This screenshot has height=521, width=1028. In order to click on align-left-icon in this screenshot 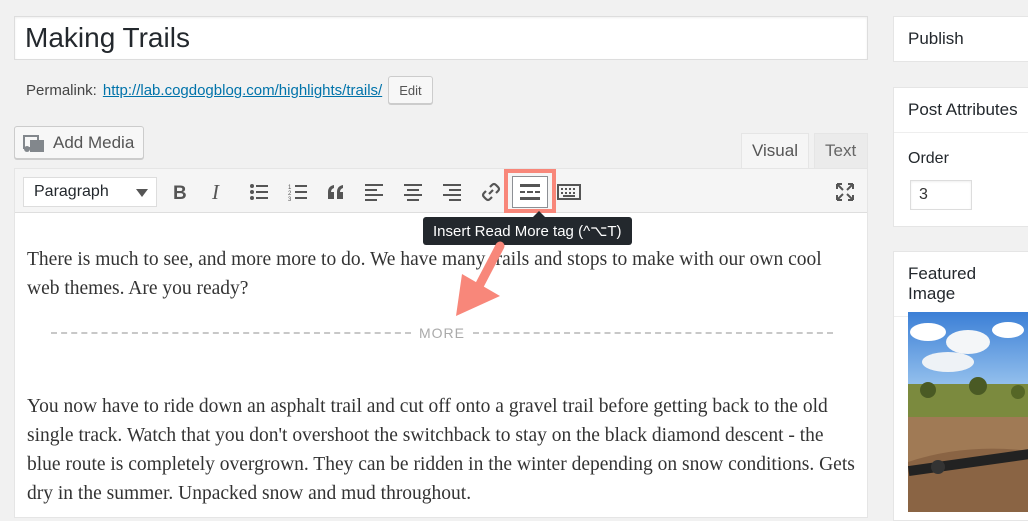, I will do `click(374, 192)`.